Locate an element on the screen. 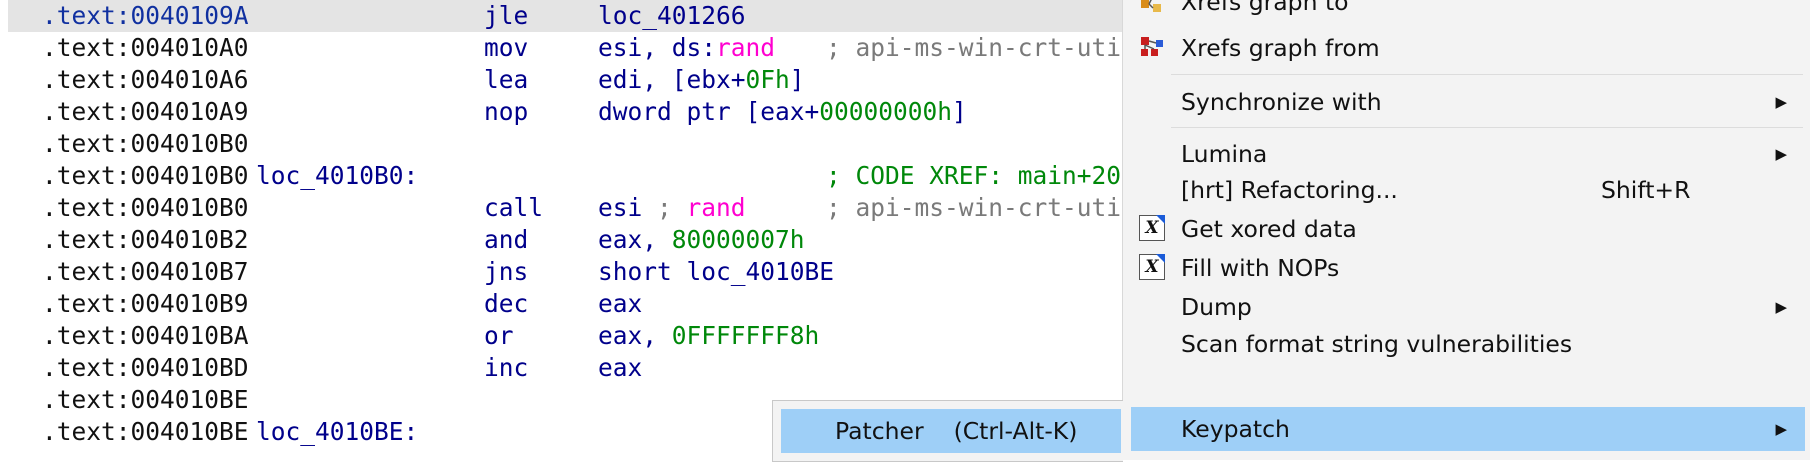 The image size is (1810, 462). code-label: loc_4010B0: is located at coordinates (337, 176).